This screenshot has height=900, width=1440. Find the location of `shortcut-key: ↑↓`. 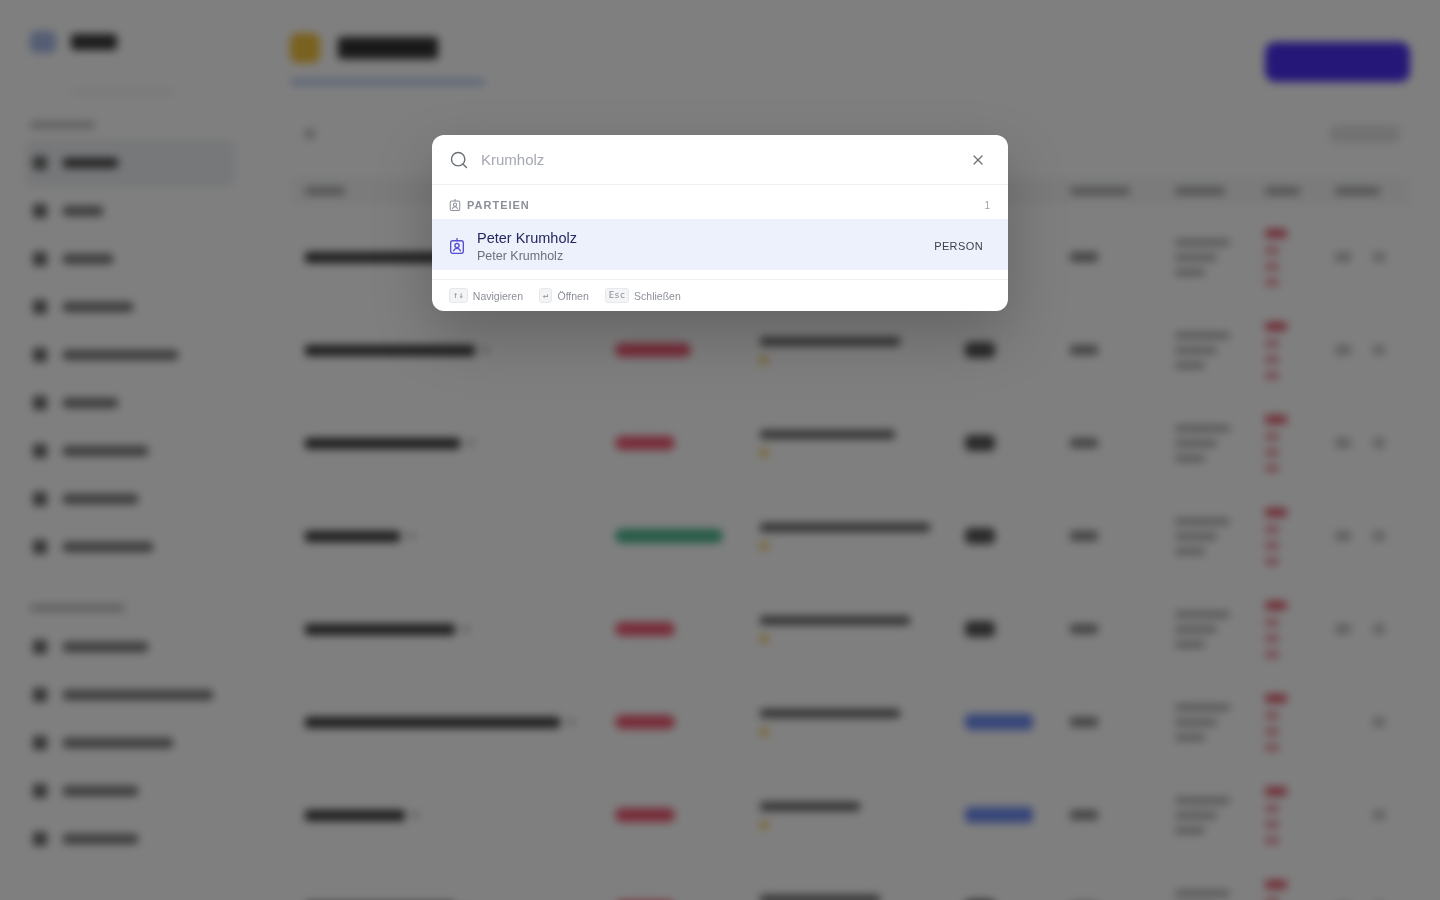

shortcut-key: ↑↓ is located at coordinates (458, 295).